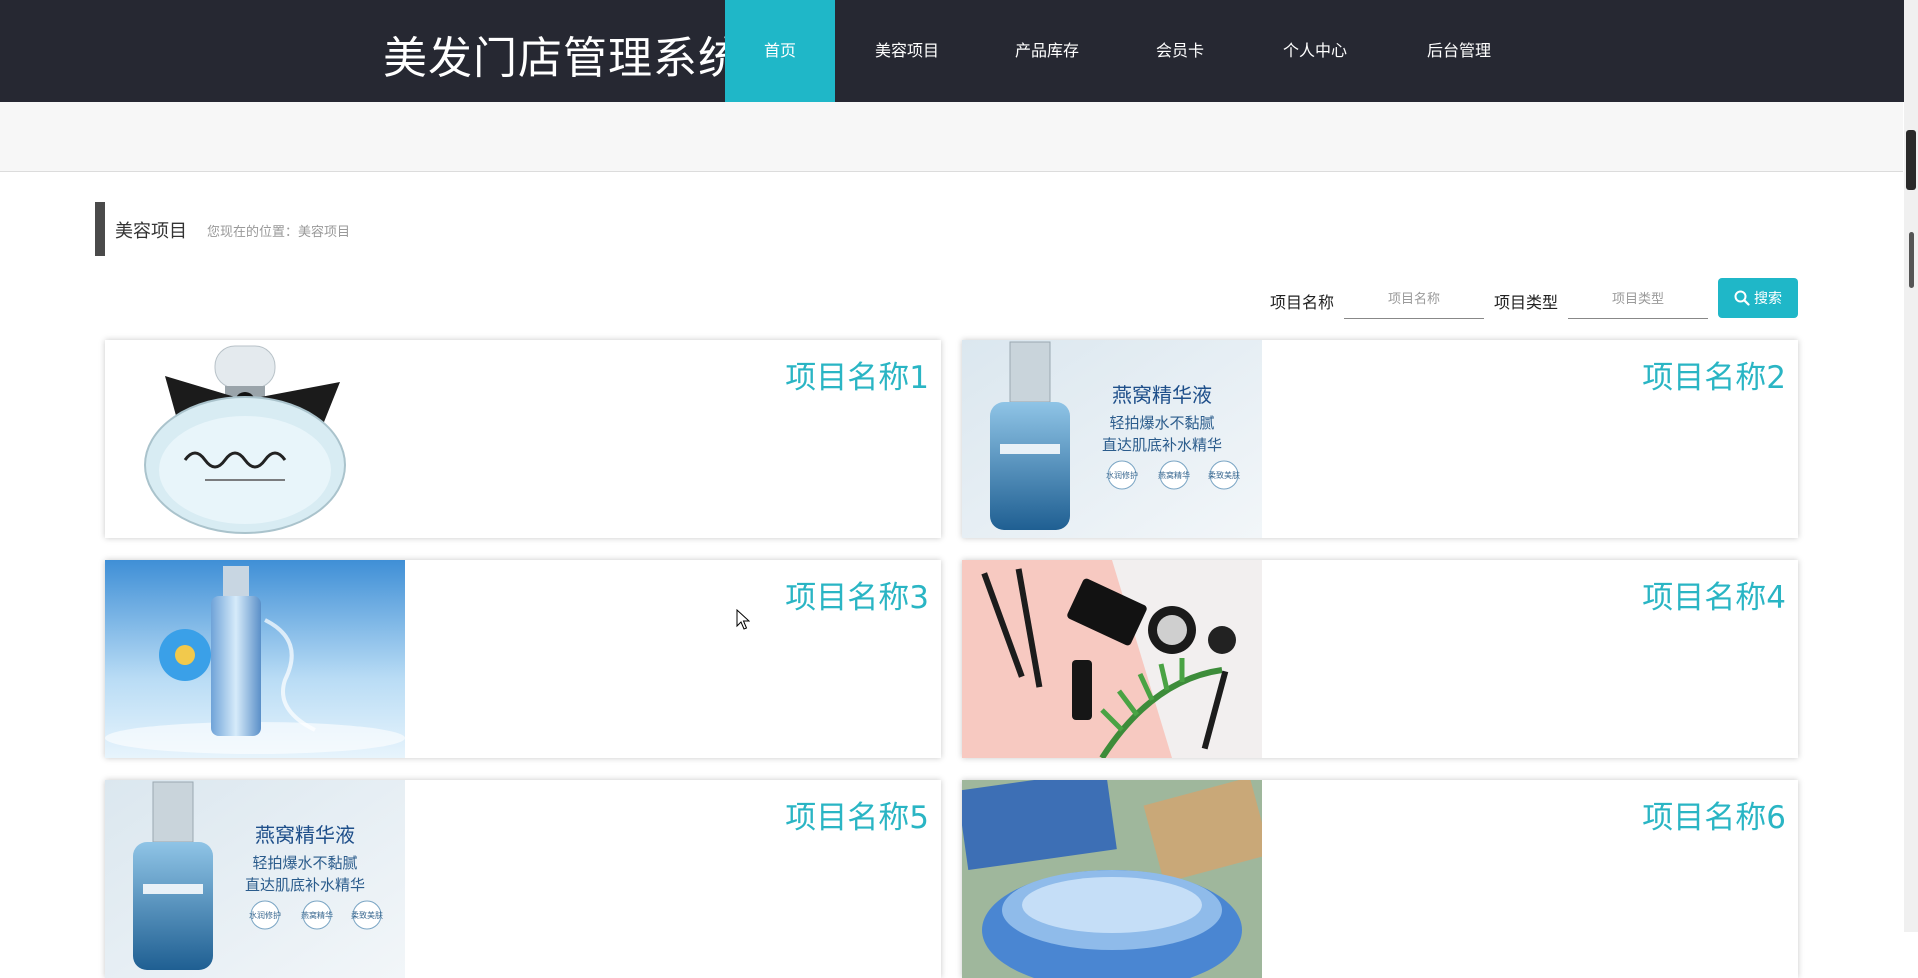 Image resolution: width=1918 pixels, height=978 pixels. What do you see at coordinates (1768, 299) in the screenshot?
I see `search-button-label: 搜索` at bounding box center [1768, 299].